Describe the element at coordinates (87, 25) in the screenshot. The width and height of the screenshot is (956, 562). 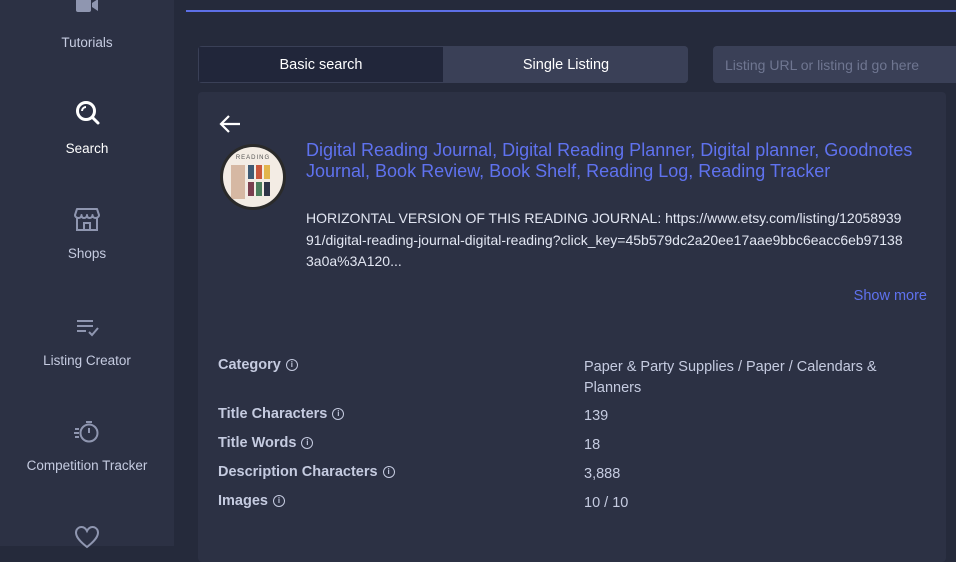
I see `sidebar-item-tutorials: Tutorials` at that location.